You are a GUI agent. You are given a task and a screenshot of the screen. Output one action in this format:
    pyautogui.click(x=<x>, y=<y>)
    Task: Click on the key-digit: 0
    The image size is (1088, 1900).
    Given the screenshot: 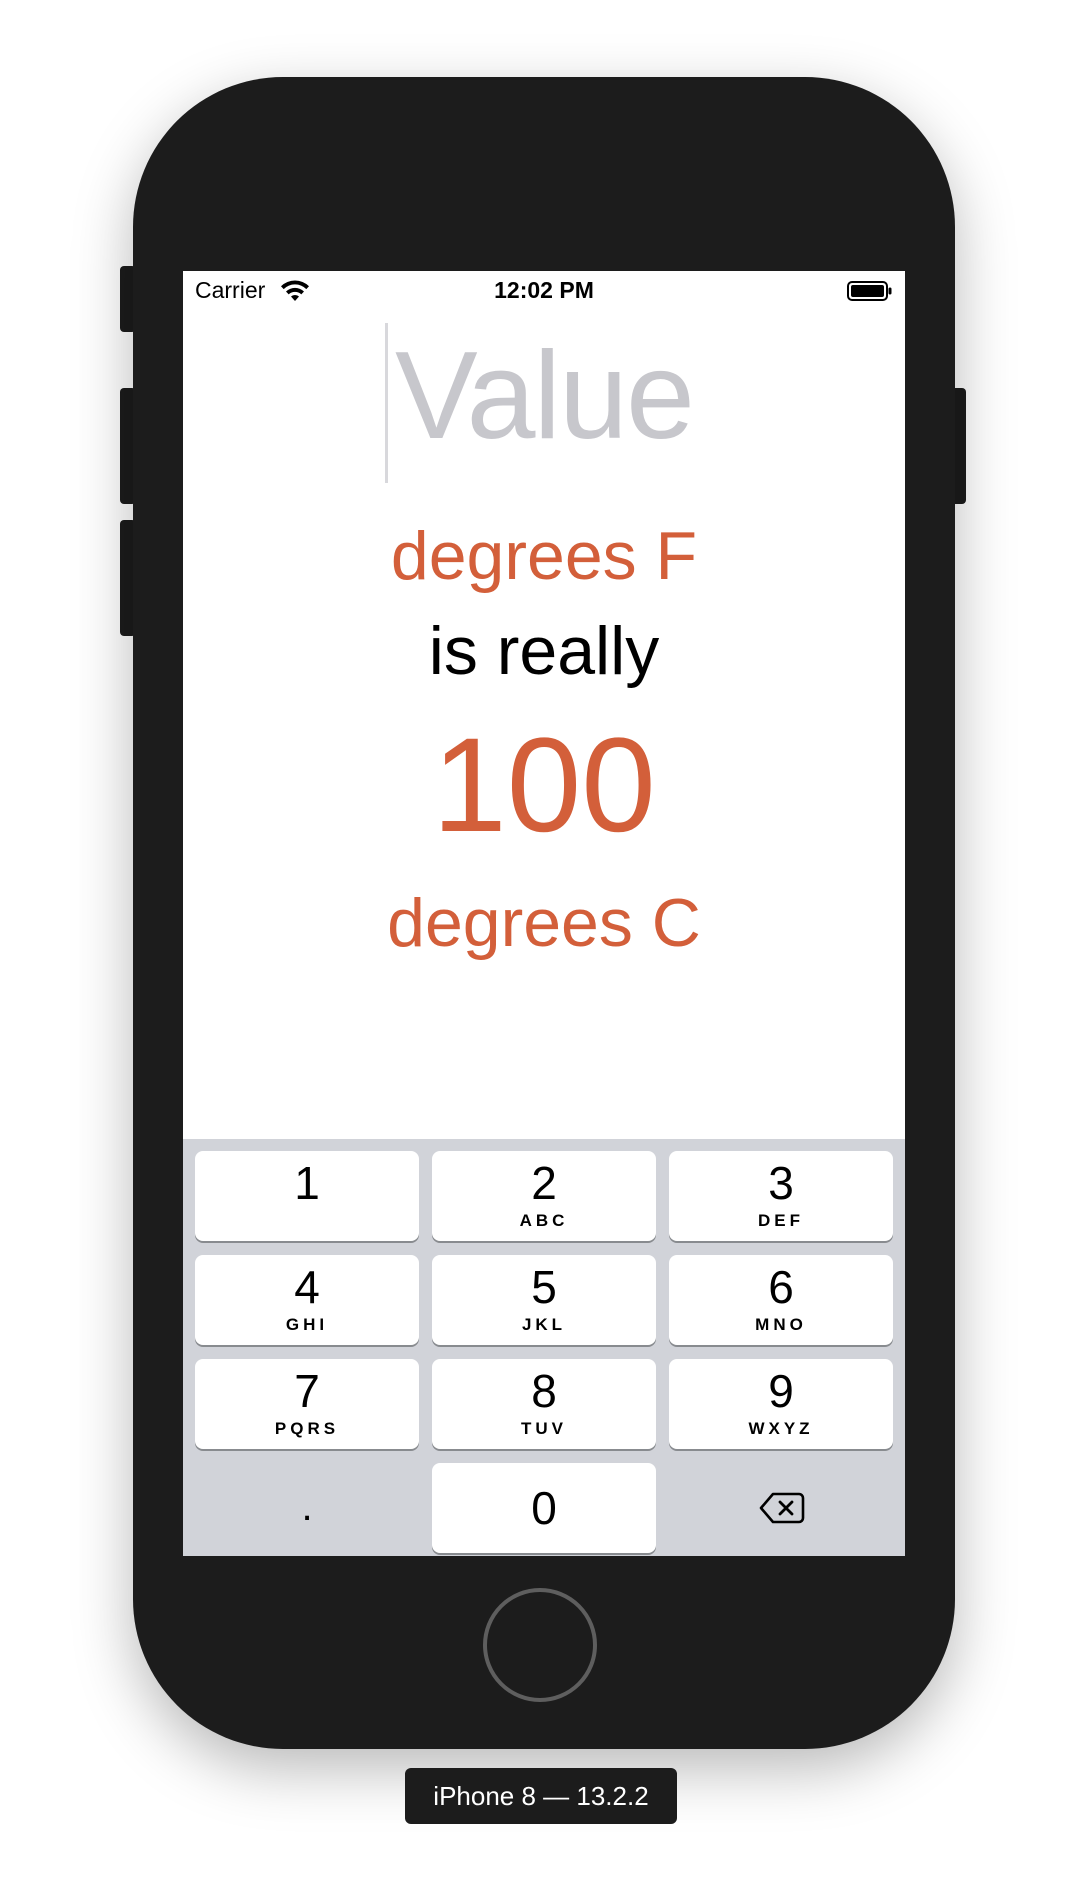 What is the action you would take?
    pyautogui.click(x=544, y=1508)
    